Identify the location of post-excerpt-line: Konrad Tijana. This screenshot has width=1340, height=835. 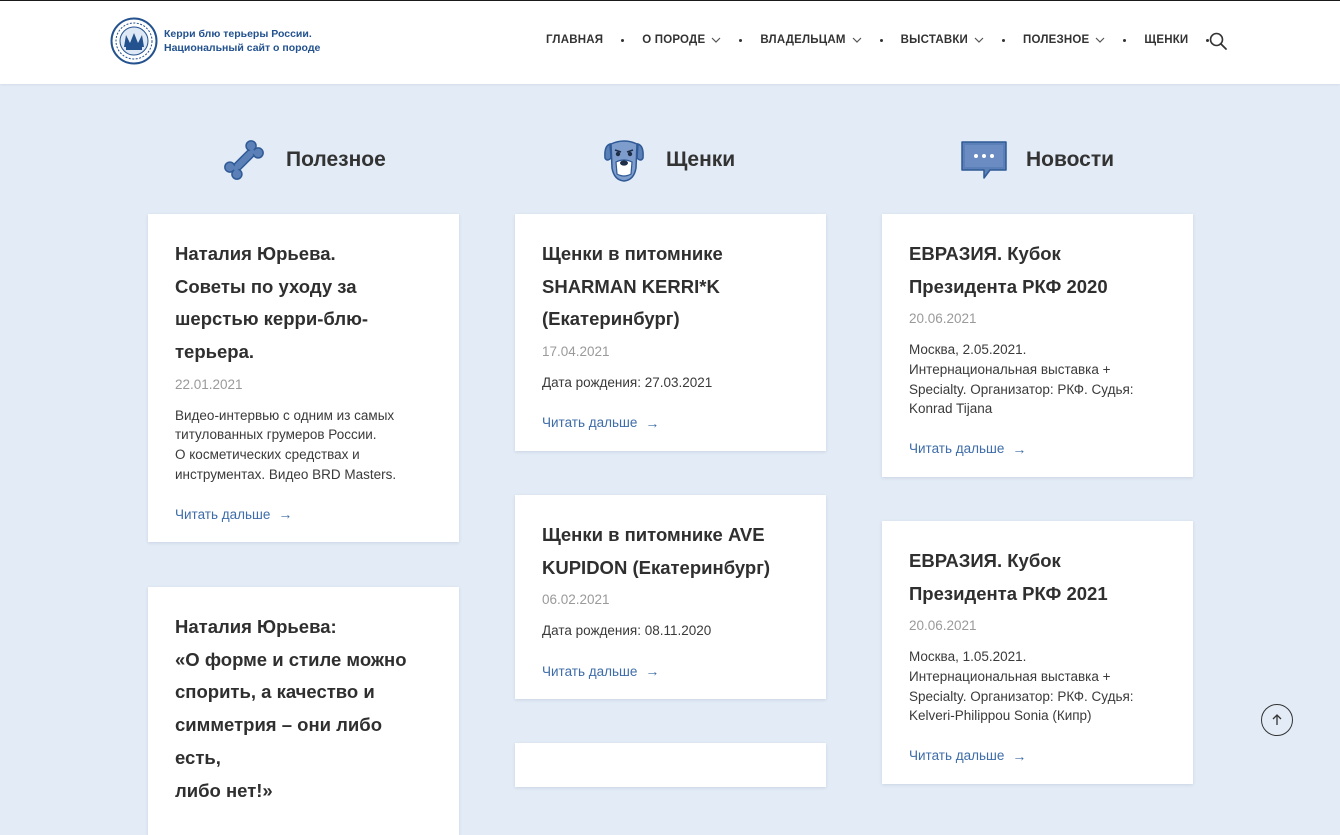
(951, 409).